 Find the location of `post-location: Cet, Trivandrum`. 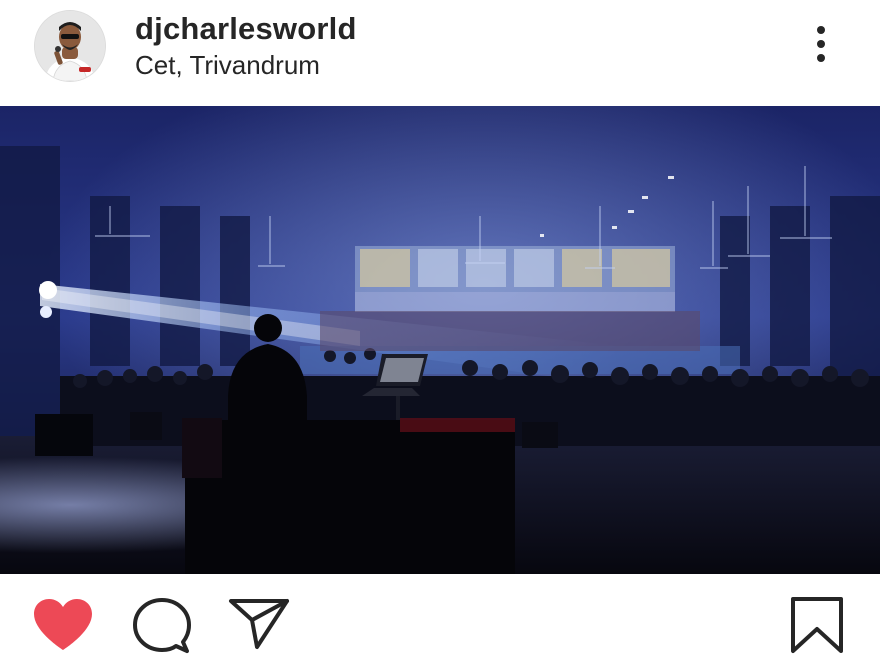

post-location: Cet, Trivandrum is located at coordinates (227, 65).